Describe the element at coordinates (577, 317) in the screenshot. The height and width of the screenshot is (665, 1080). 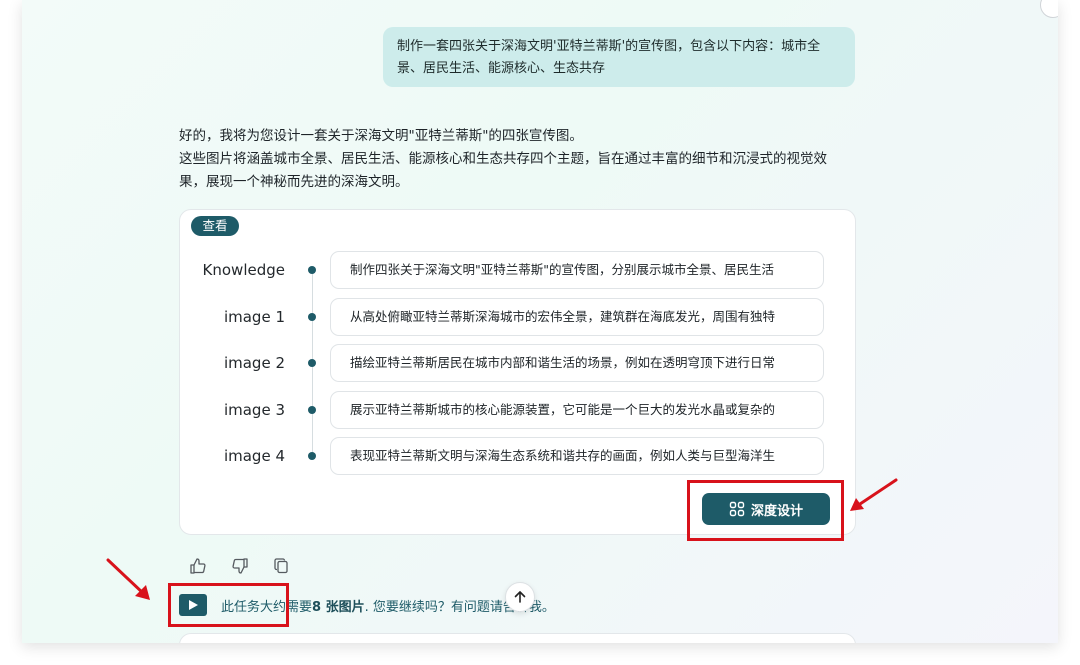
I see `row-prompt-box: 从高处俯瞰亚特兰蒂斯深海城市的宏伟全景，建筑群在海底发光，周围有独特` at that location.